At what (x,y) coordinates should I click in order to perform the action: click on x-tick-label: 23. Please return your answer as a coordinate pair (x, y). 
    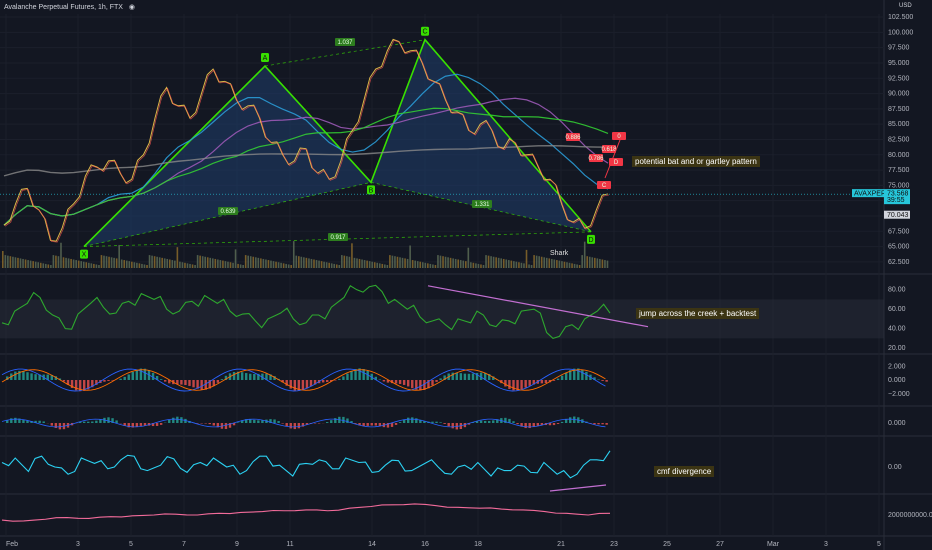
    Looking at the image, I should click on (614, 544).